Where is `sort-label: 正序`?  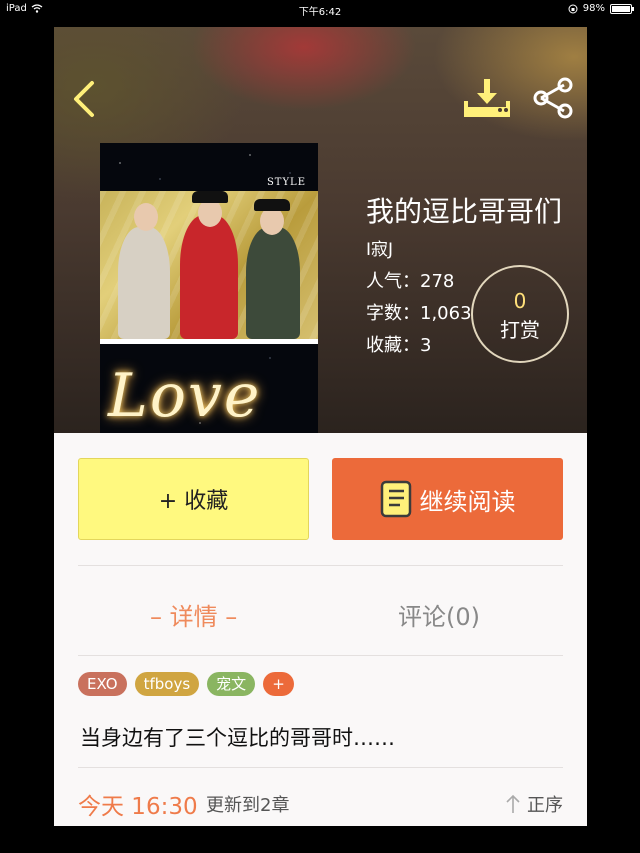 sort-label: 正序 is located at coordinates (545, 805).